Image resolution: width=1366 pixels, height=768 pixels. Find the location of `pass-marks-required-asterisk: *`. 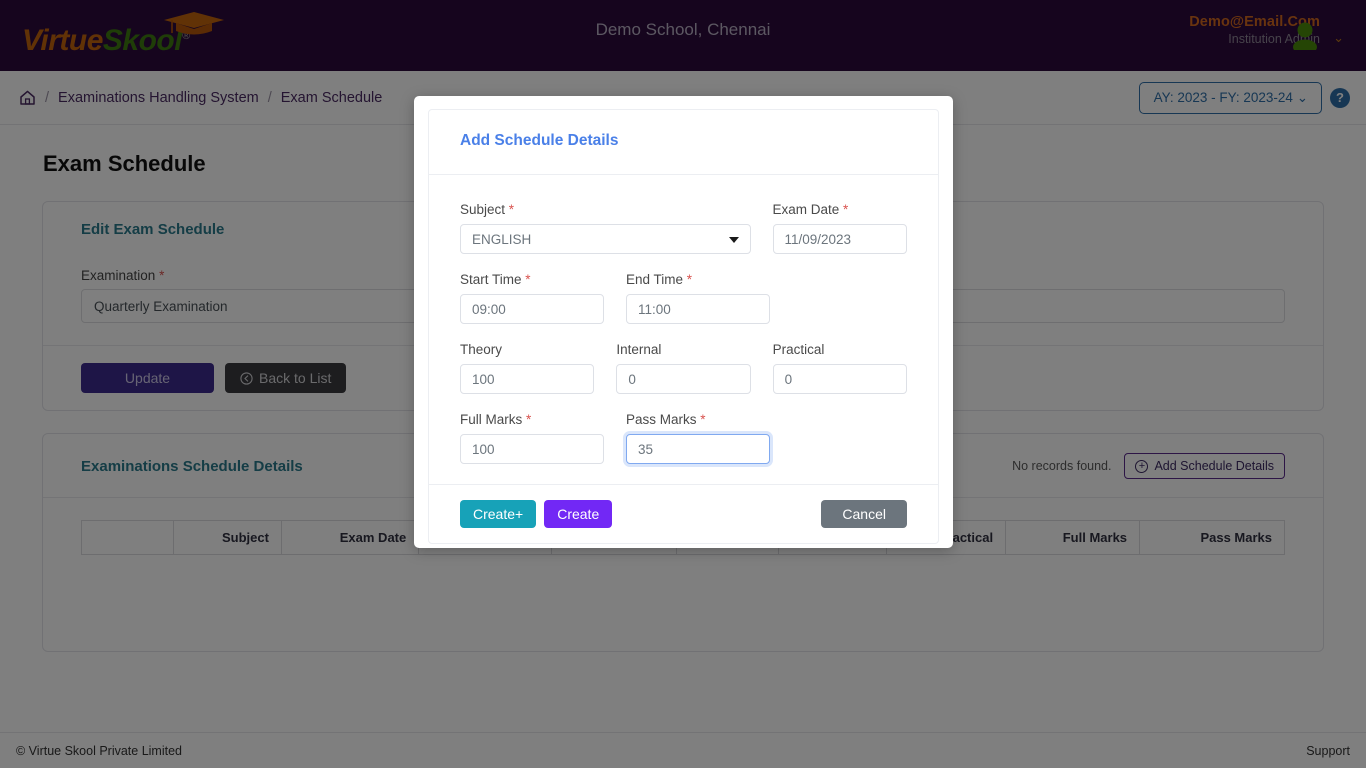

pass-marks-required-asterisk: * is located at coordinates (703, 419).